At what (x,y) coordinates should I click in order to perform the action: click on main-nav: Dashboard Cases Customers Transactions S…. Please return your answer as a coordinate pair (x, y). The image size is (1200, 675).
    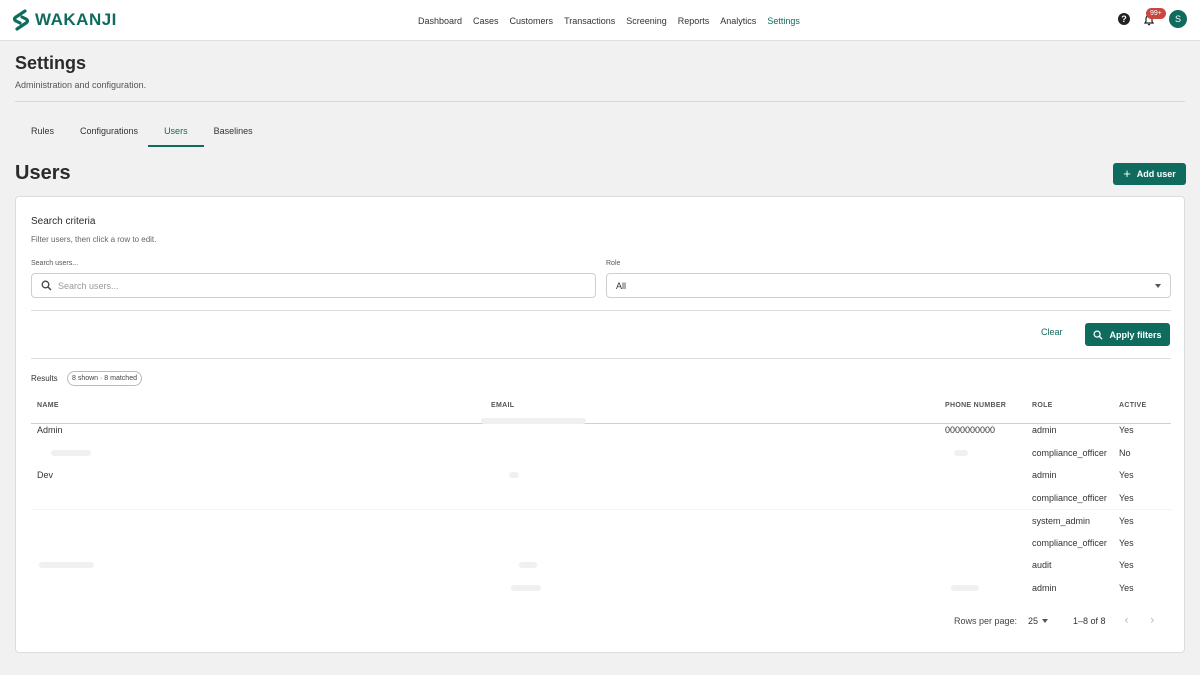
    Looking at the image, I should click on (614, 20).